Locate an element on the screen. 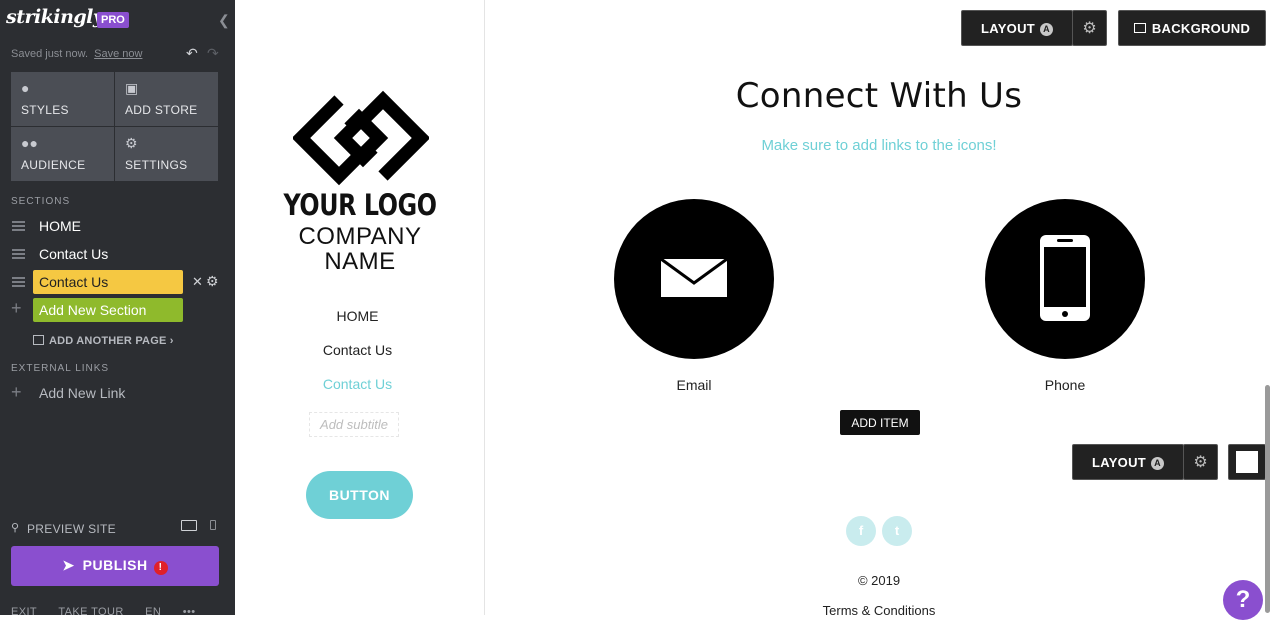  add-new-section-input is located at coordinates (108, 310).